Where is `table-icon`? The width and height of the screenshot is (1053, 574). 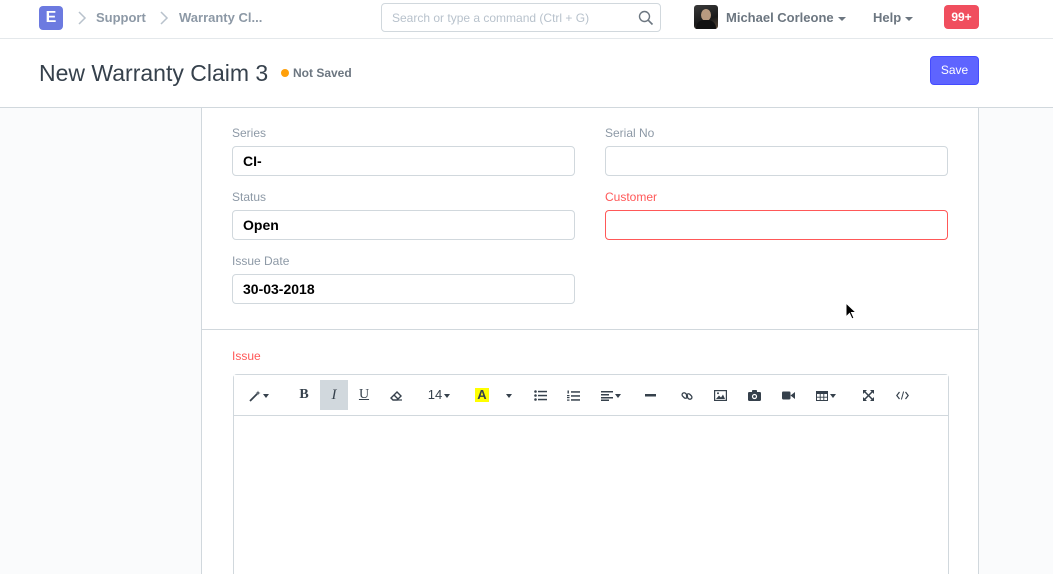 table-icon is located at coordinates (822, 395).